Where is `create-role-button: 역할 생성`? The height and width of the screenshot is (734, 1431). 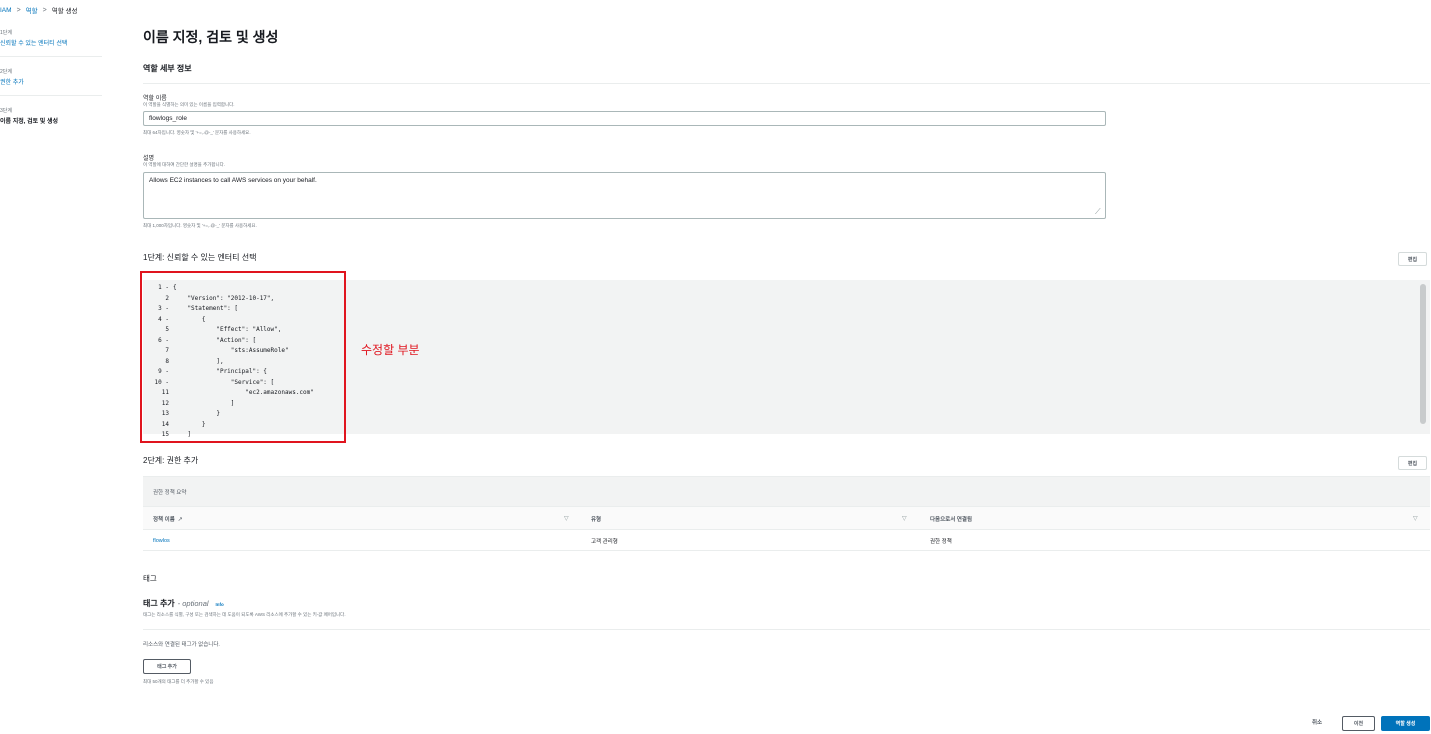 create-role-button: 역할 생성 is located at coordinates (1405, 723).